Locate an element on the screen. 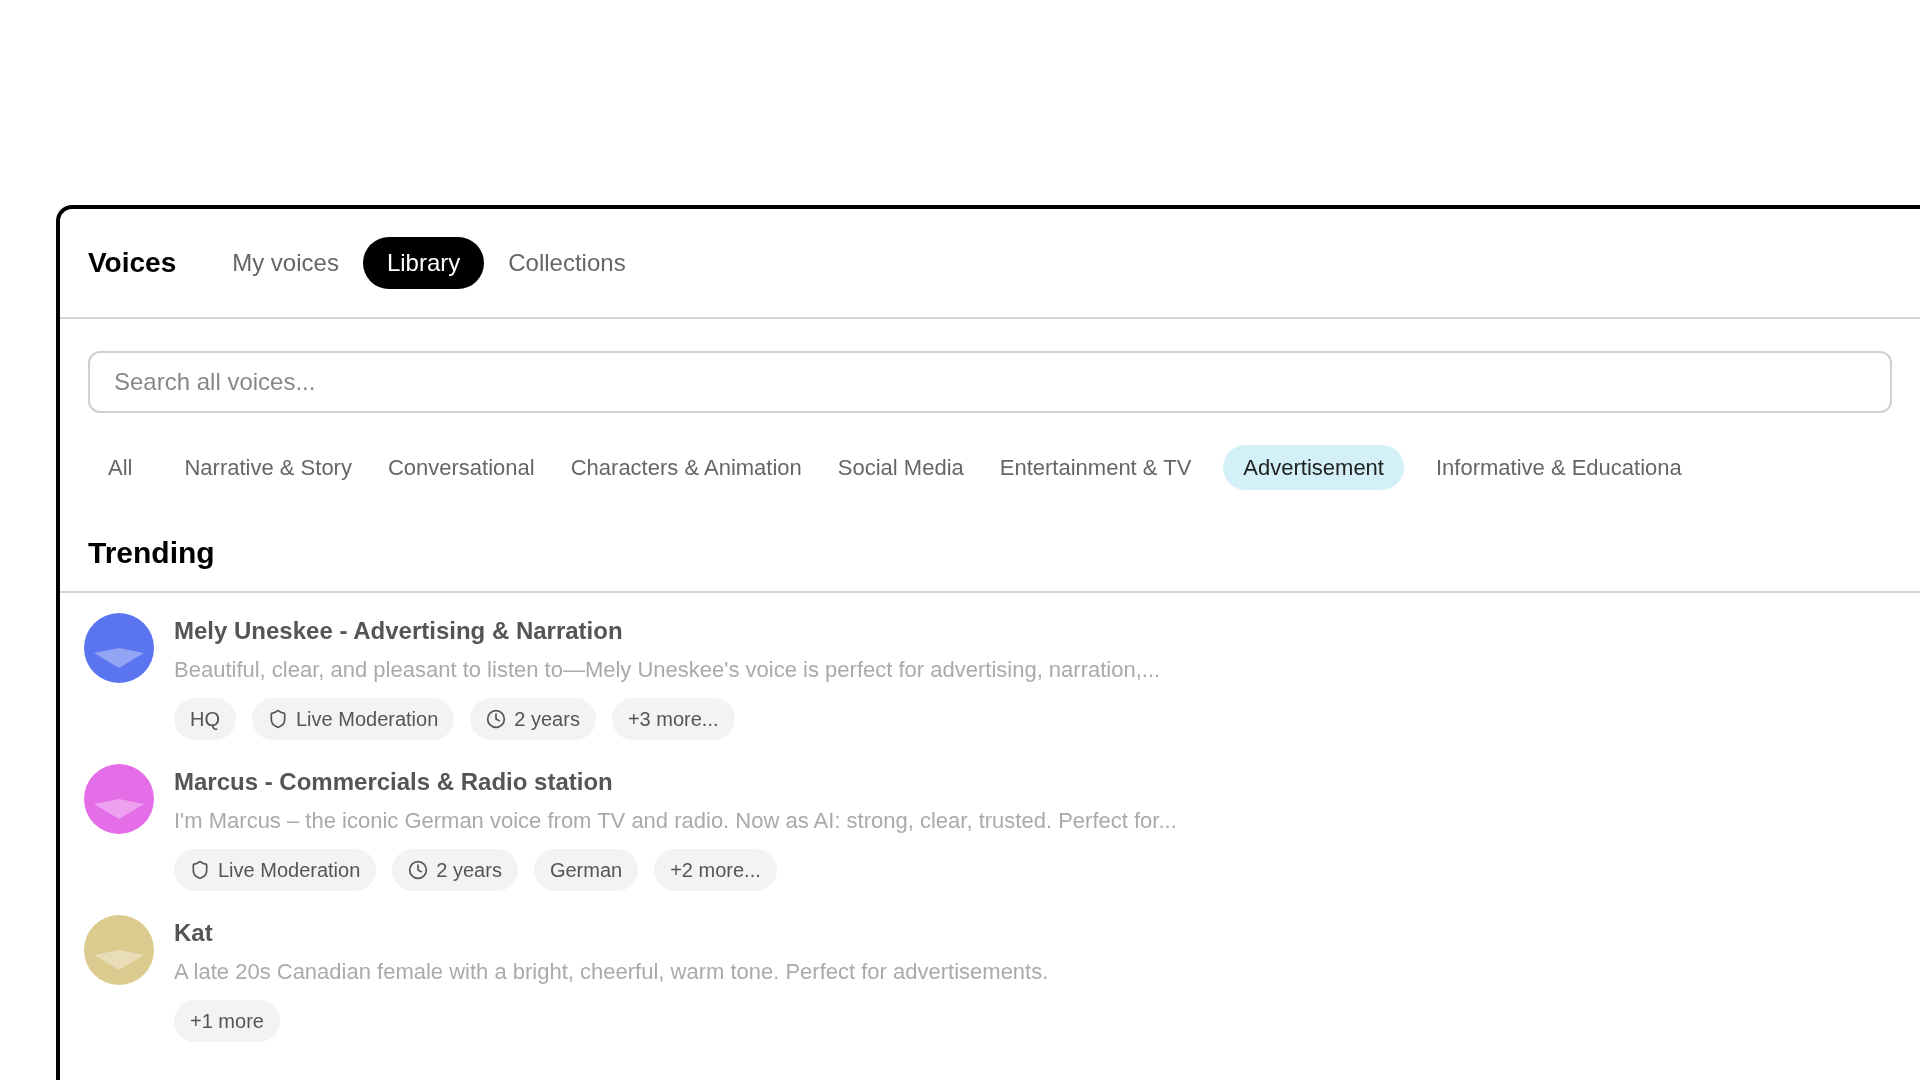  voice-description: A late 20s Canadian female with a bright, cheerful, warm tone. Perfect for advertisements. is located at coordinates (611, 972).